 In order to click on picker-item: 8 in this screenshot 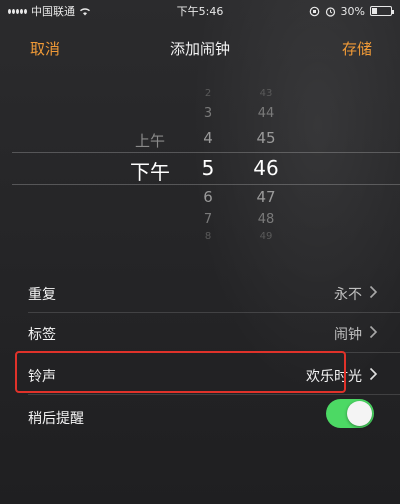, I will do `click(208, 236)`.